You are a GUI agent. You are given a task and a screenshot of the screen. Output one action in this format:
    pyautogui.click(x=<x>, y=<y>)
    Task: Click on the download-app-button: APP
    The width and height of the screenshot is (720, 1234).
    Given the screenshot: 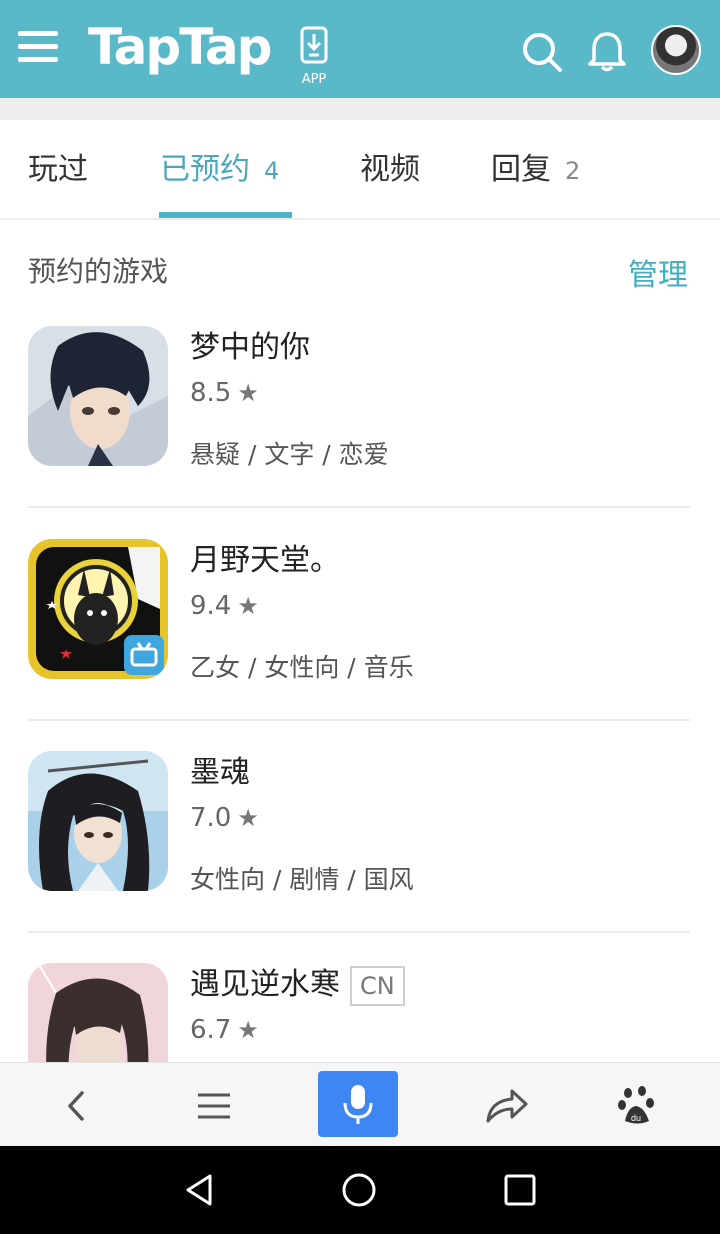 What is the action you would take?
    pyautogui.click(x=314, y=56)
    